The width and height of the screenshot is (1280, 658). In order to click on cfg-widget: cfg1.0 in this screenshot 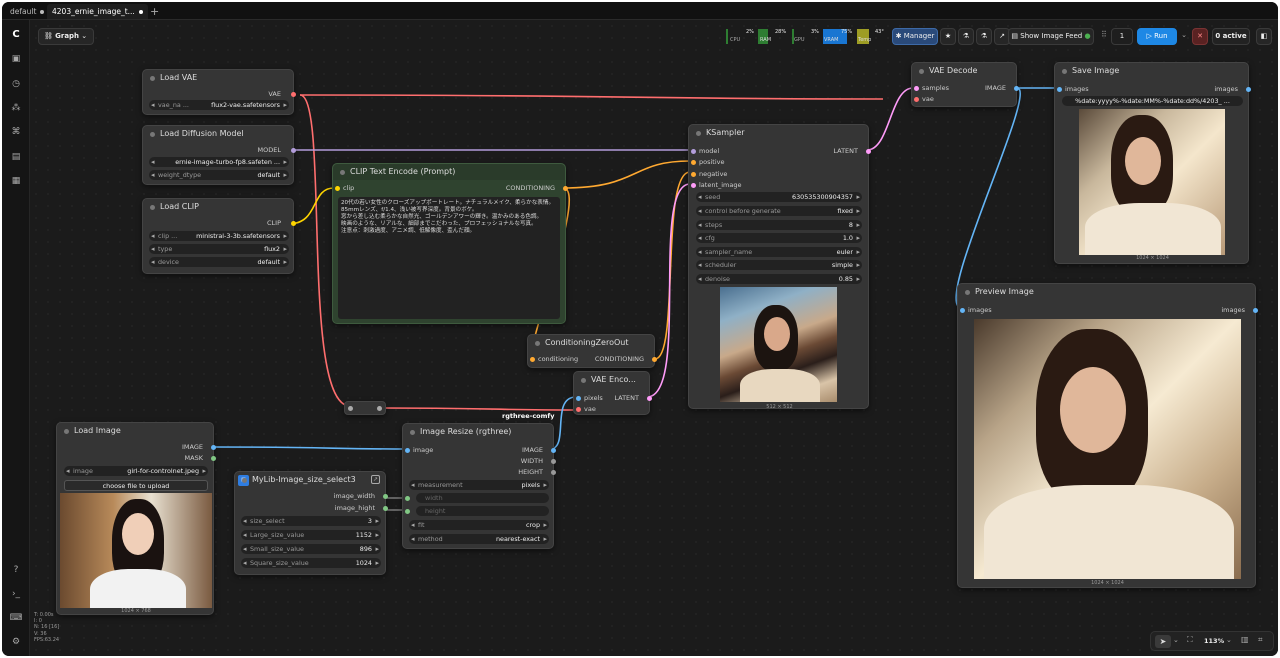, I will do `click(779, 238)`.